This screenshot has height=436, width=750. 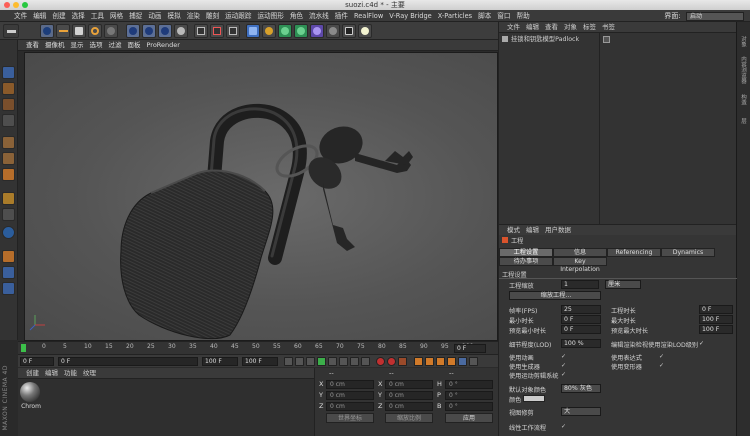 What do you see at coordinates (8, 104) in the screenshot?
I see `texture-mode-icon` at bounding box center [8, 104].